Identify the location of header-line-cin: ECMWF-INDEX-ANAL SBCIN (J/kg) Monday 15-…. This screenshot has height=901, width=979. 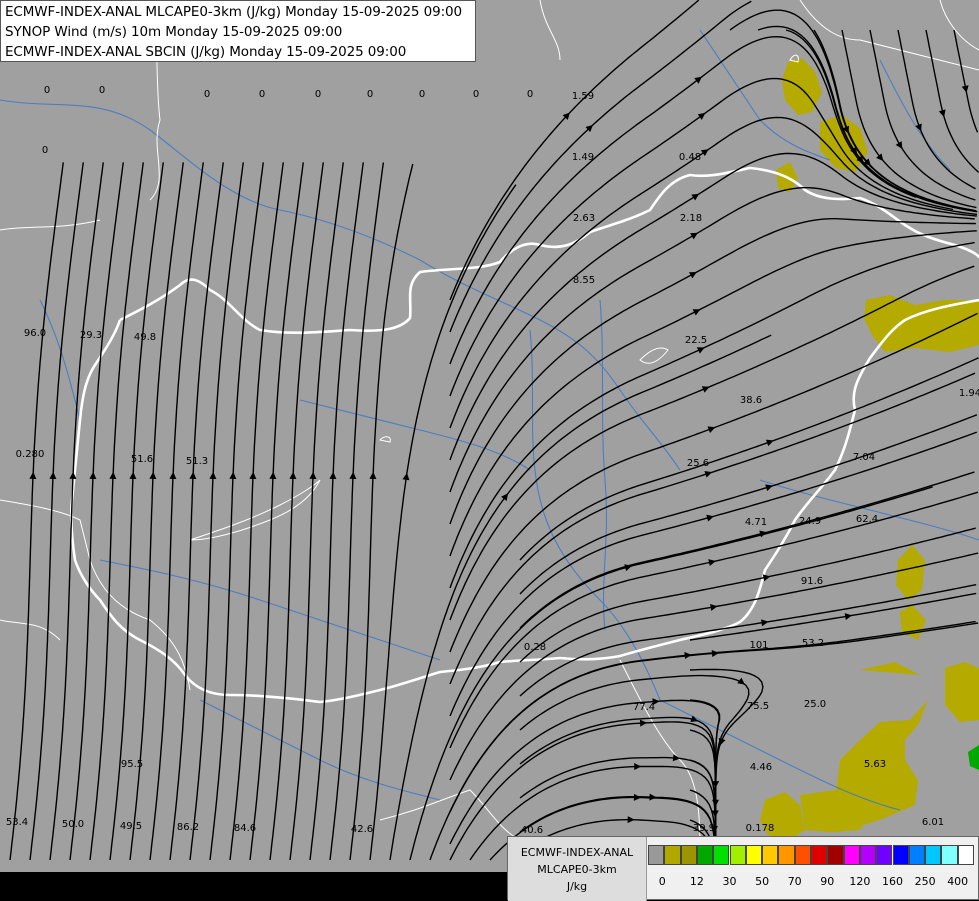
(206, 52).